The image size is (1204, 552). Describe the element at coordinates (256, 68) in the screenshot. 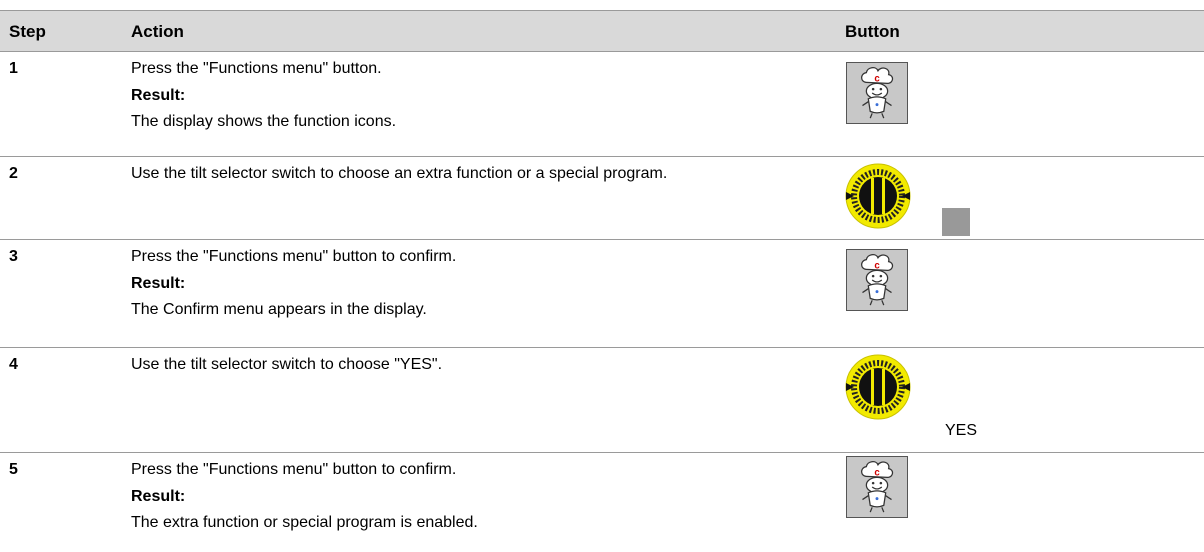

I see `action-text: Press the "Functions menu" button.` at that location.